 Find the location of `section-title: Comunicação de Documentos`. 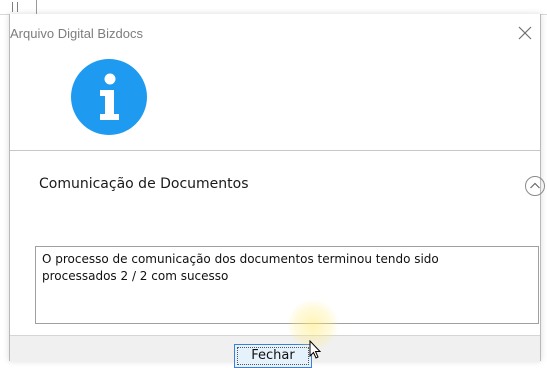

section-title: Comunicação de Documentos is located at coordinates (144, 184).